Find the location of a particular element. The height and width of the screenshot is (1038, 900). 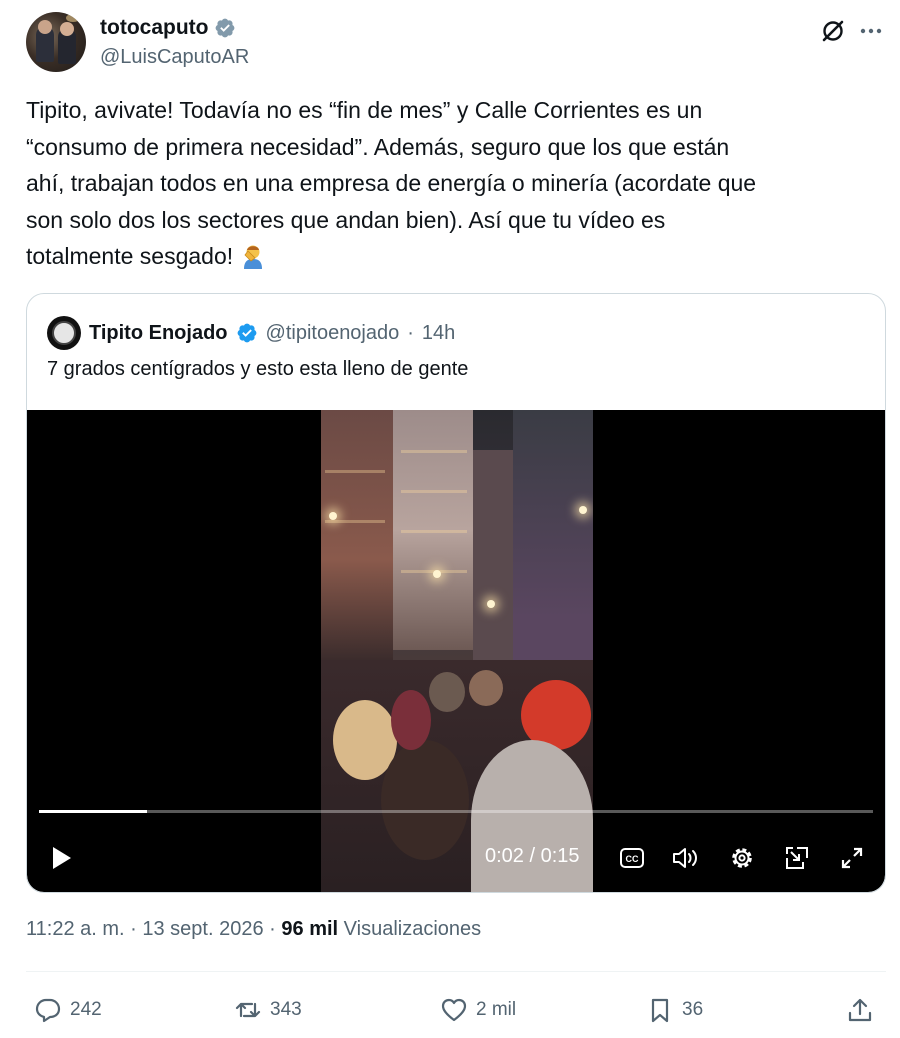

reply-button: 242 is located at coordinates (68, 1010).